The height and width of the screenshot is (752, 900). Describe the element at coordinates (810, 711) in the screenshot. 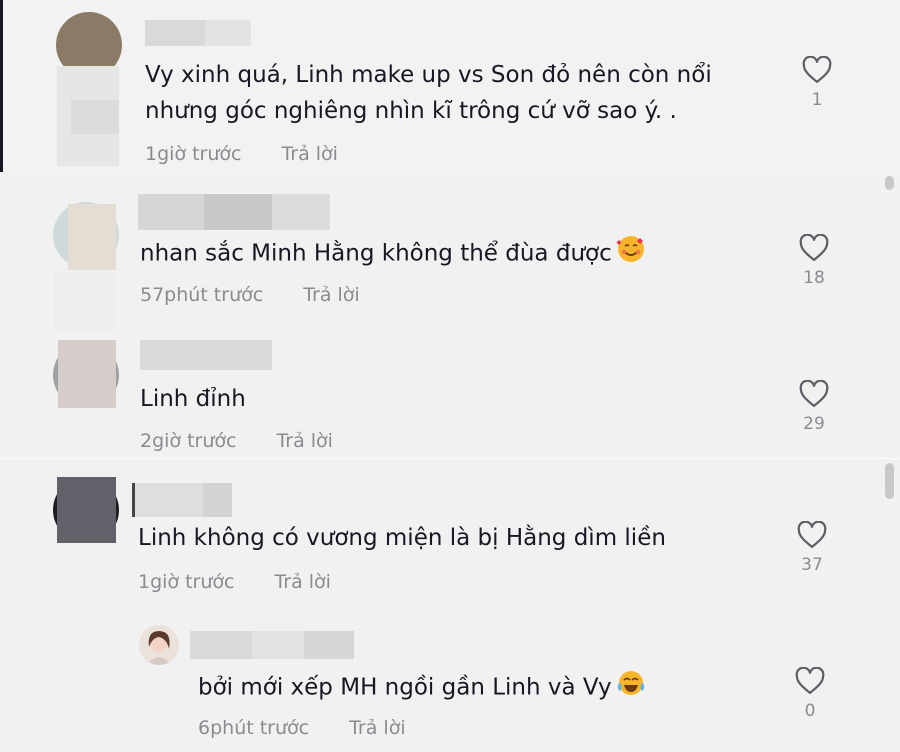

I see `like-count: 0` at that location.